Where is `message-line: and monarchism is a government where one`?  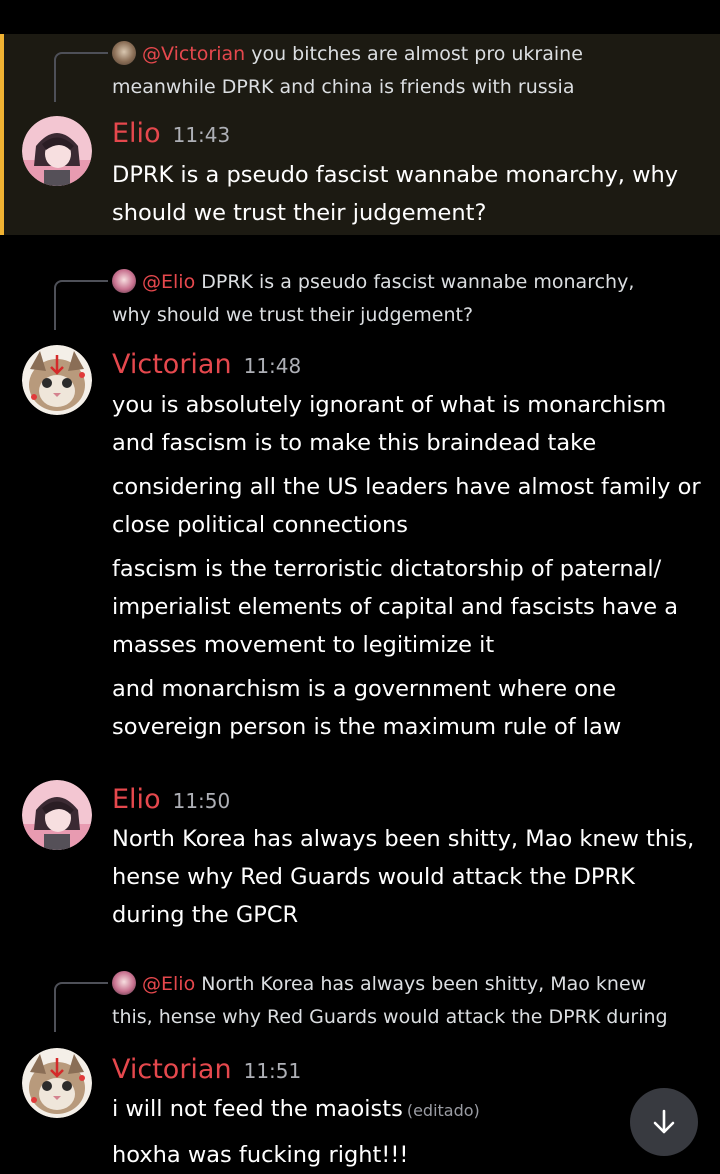 message-line: and monarchism is a government where one is located at coordinates (364, 689).